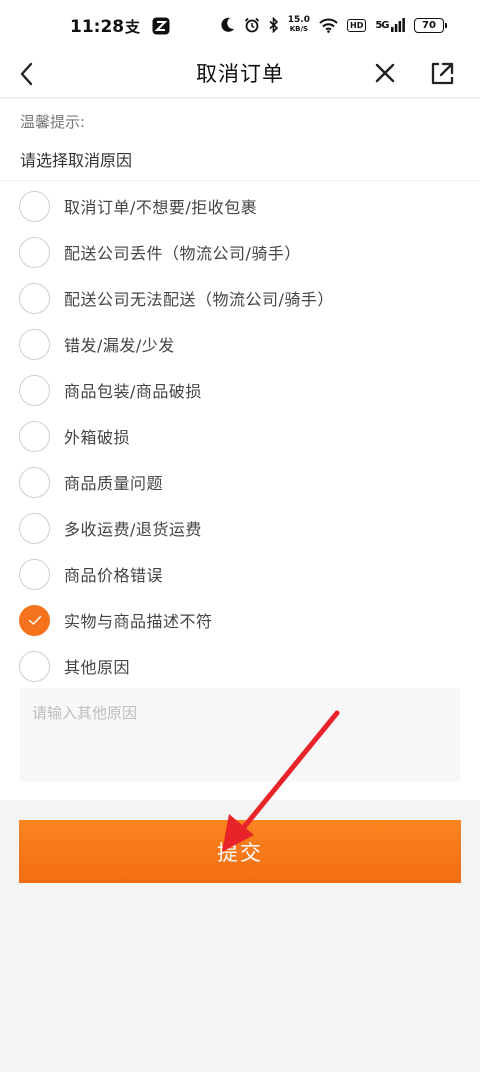 The width and height of the screenshot is (480, 1072). Describe the element at coordinates (138, 621) in the screenshot. I see `reason-label: 实物与商品描述不符` at that location.